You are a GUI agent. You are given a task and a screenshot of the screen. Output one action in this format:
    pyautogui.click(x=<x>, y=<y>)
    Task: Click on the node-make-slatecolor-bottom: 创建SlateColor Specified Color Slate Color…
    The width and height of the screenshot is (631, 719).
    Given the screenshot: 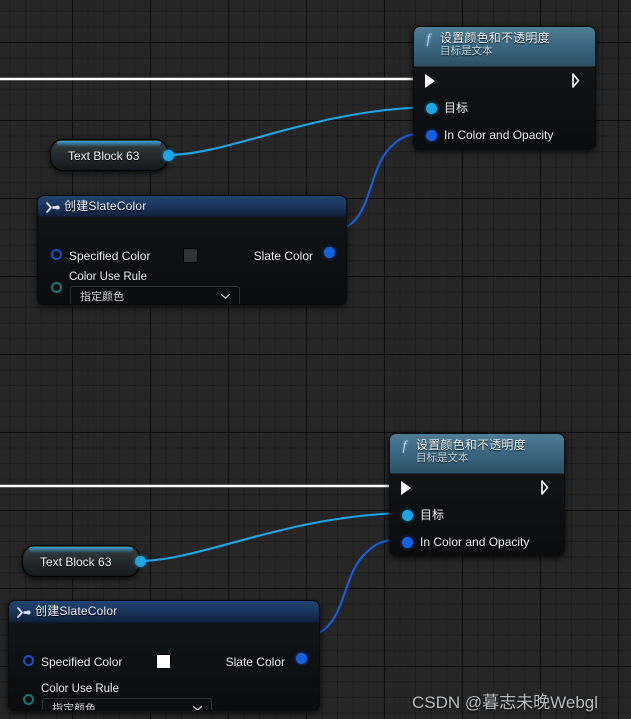 What is the action you would take?
    pyautogui.click(x=164, y=655)
    